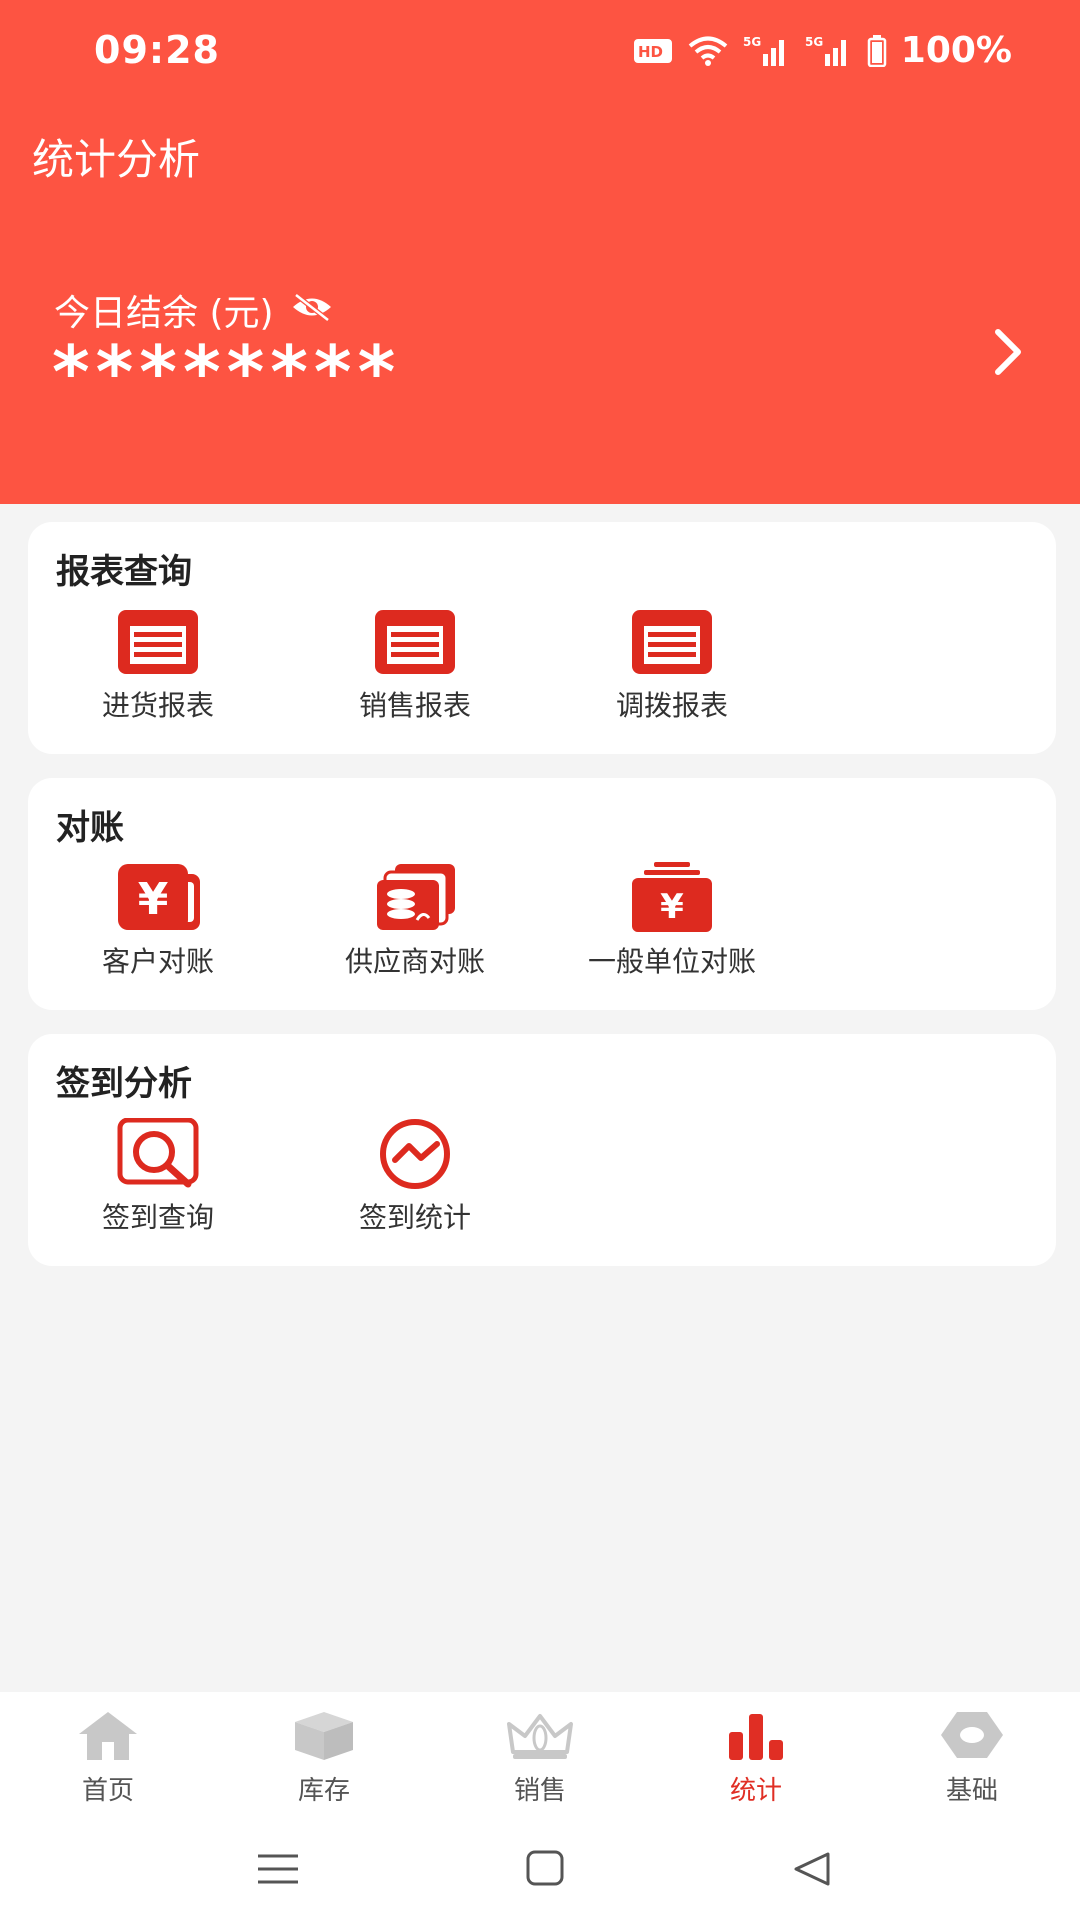  What do you see at coordinates (124, 1084) in the screenshot?
I see `checkin-analysis-title: 签到分析` at bounding box center [124, 1084].